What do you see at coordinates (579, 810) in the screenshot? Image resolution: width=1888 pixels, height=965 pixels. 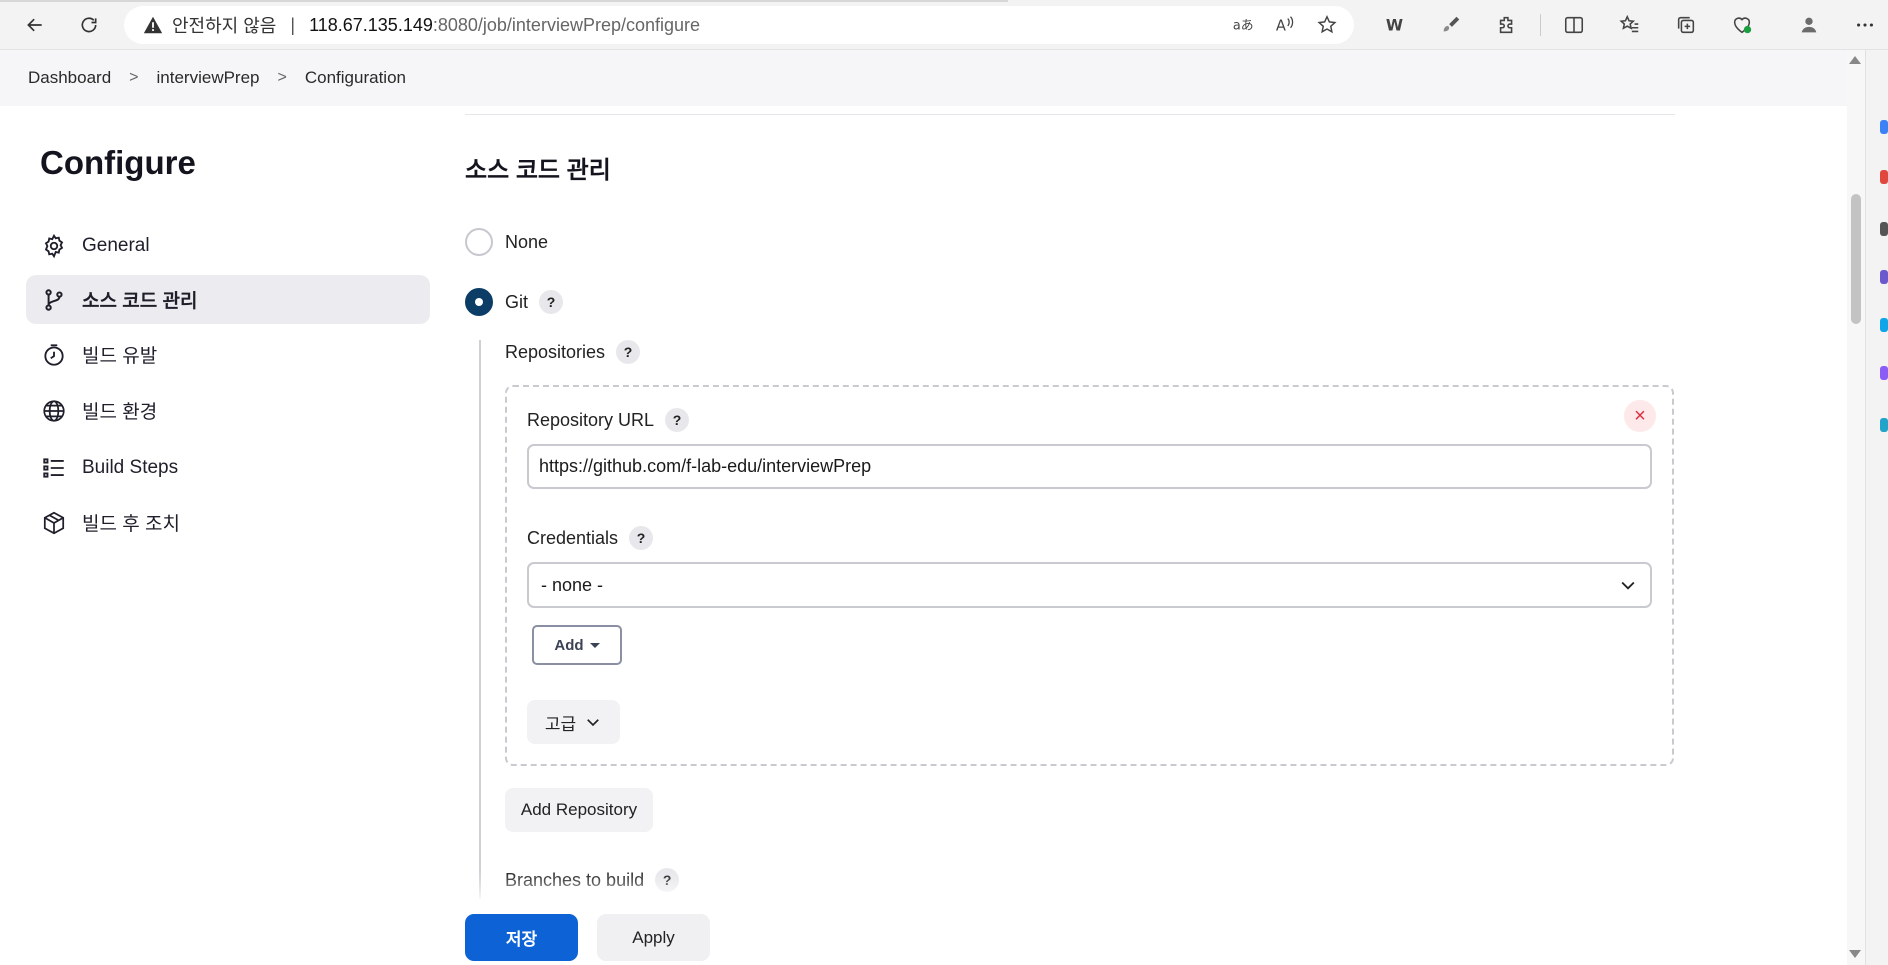 I see `add-repository-button: Add Repository` at bounding box center [579, 810].